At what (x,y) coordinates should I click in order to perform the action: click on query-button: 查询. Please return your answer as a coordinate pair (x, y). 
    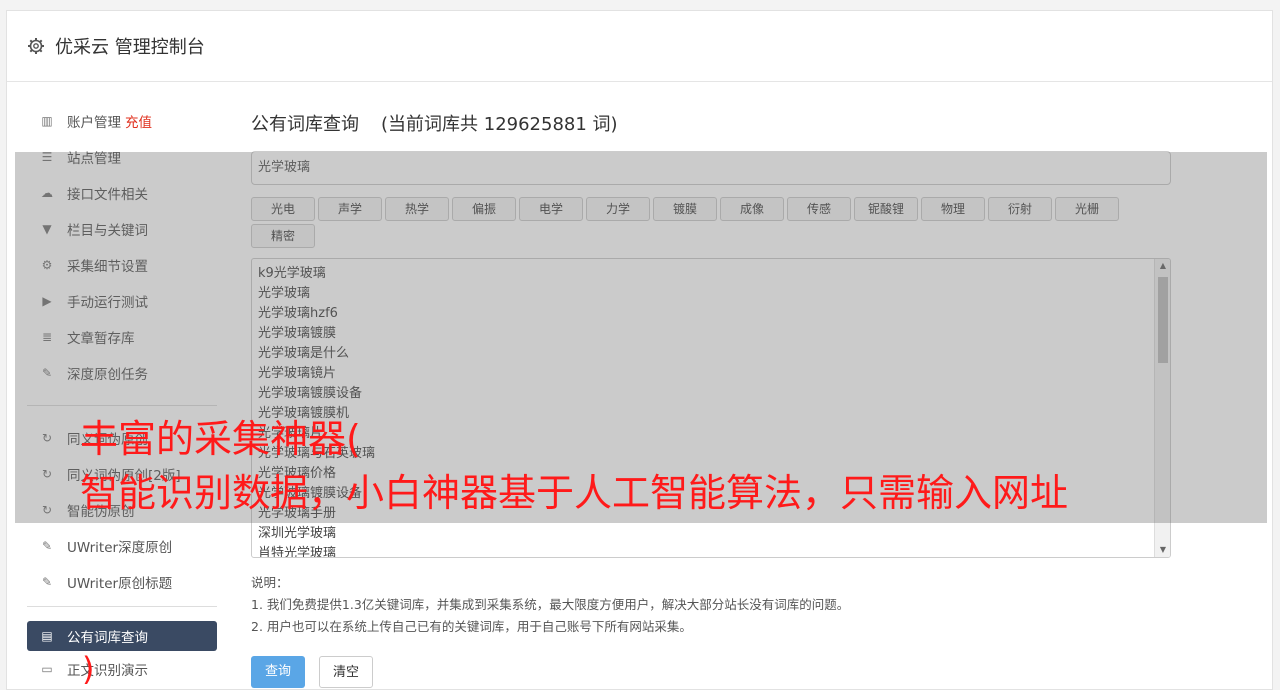
    Looking at the image, I should click on (278, 672).